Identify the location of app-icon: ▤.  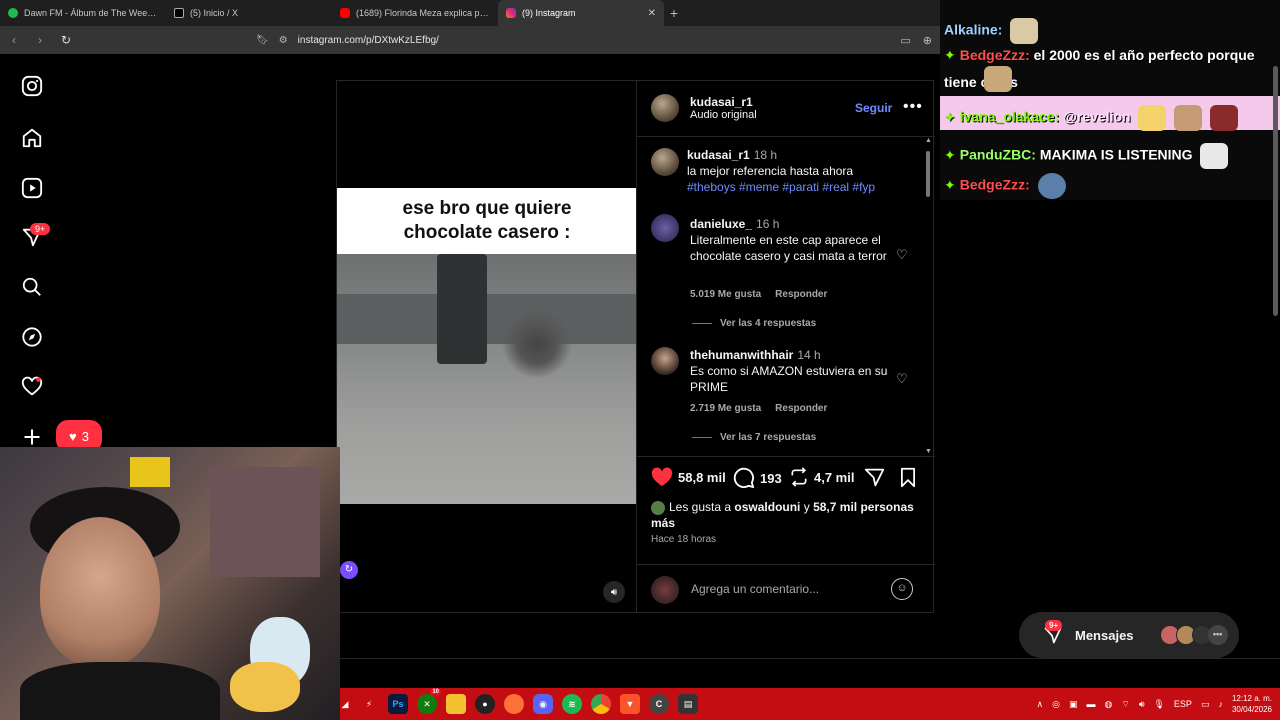
(688, 704).